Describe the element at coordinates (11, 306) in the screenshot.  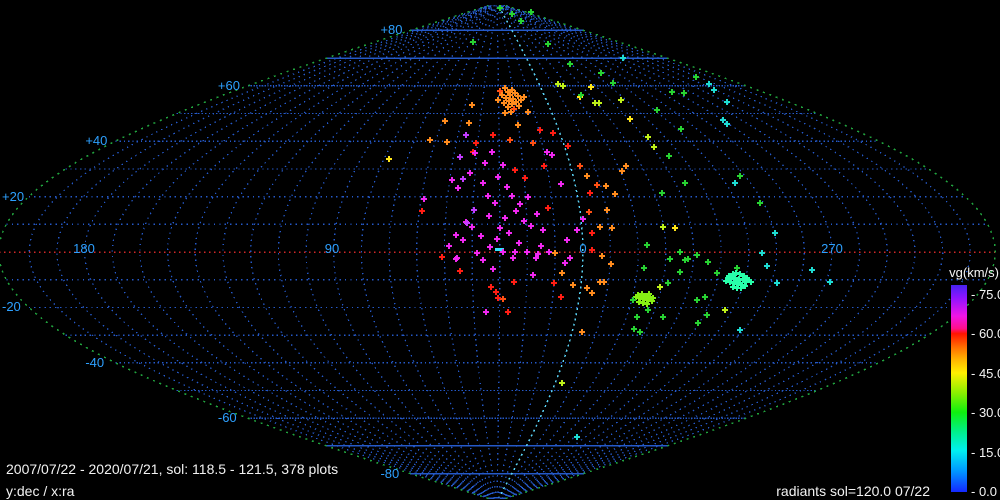
I see `dec-tick-label: -20` at that location.